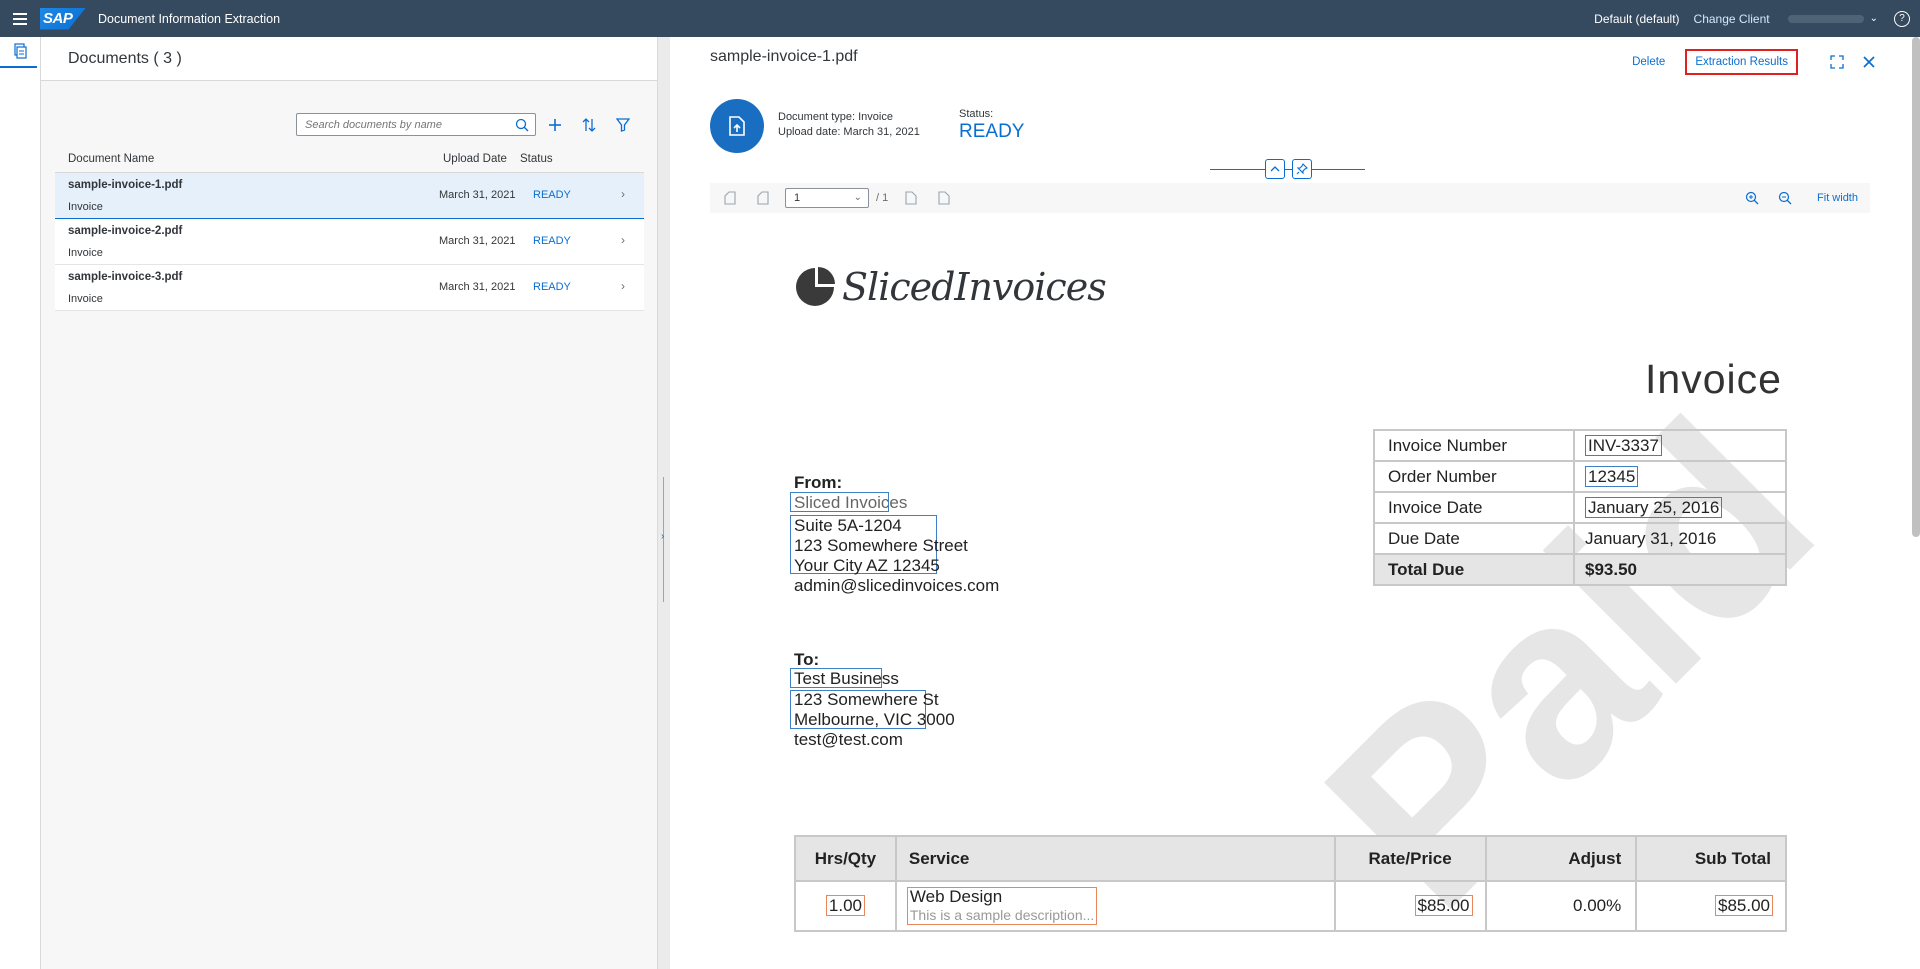 The height and width of the screenshot is (969, 1920). Describe the element at coordinates (827, 198) in the screenshot. I see `page-select: 1 ⌄` at that location.